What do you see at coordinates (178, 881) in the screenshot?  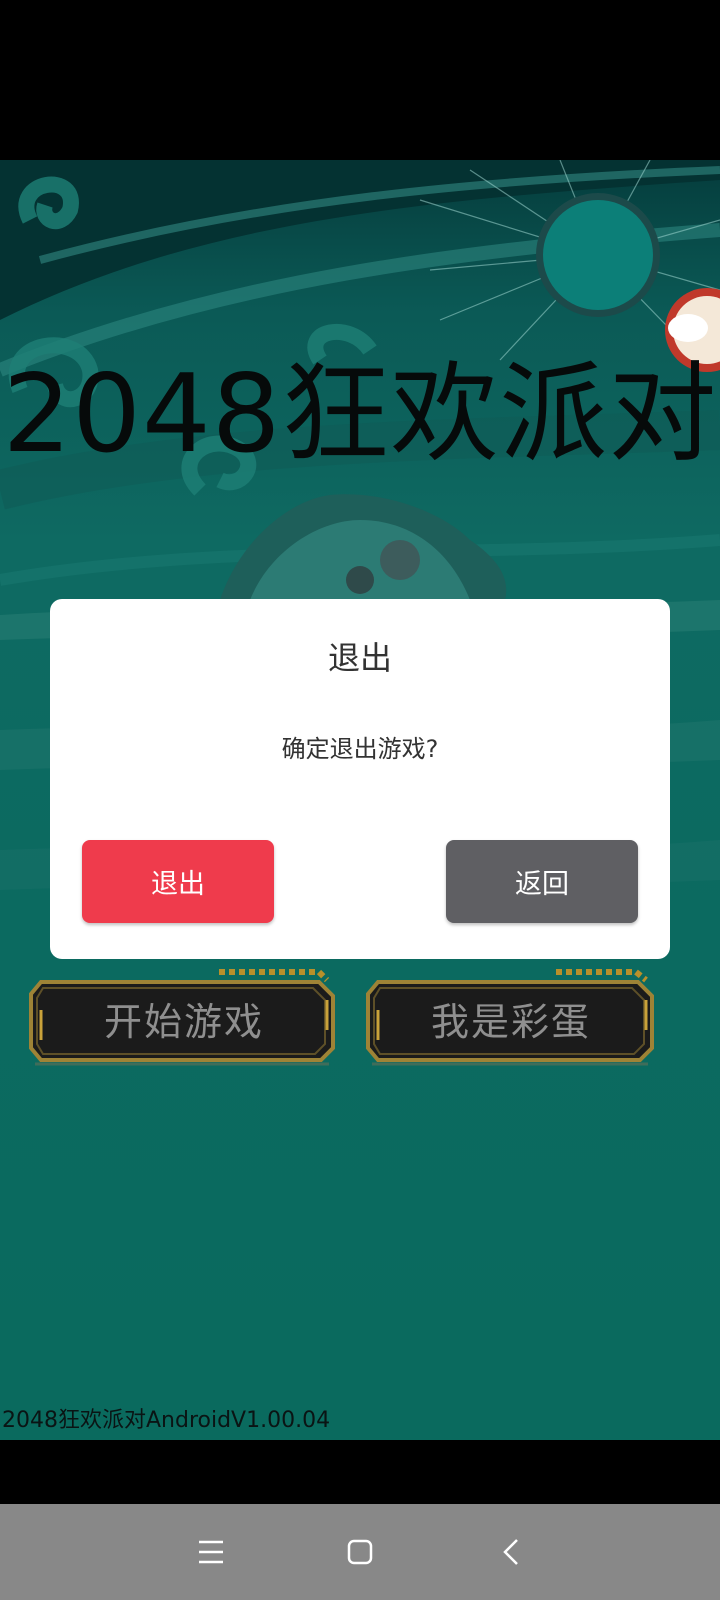 I see `exit-button: 退出` at bounding box center [178, 881].